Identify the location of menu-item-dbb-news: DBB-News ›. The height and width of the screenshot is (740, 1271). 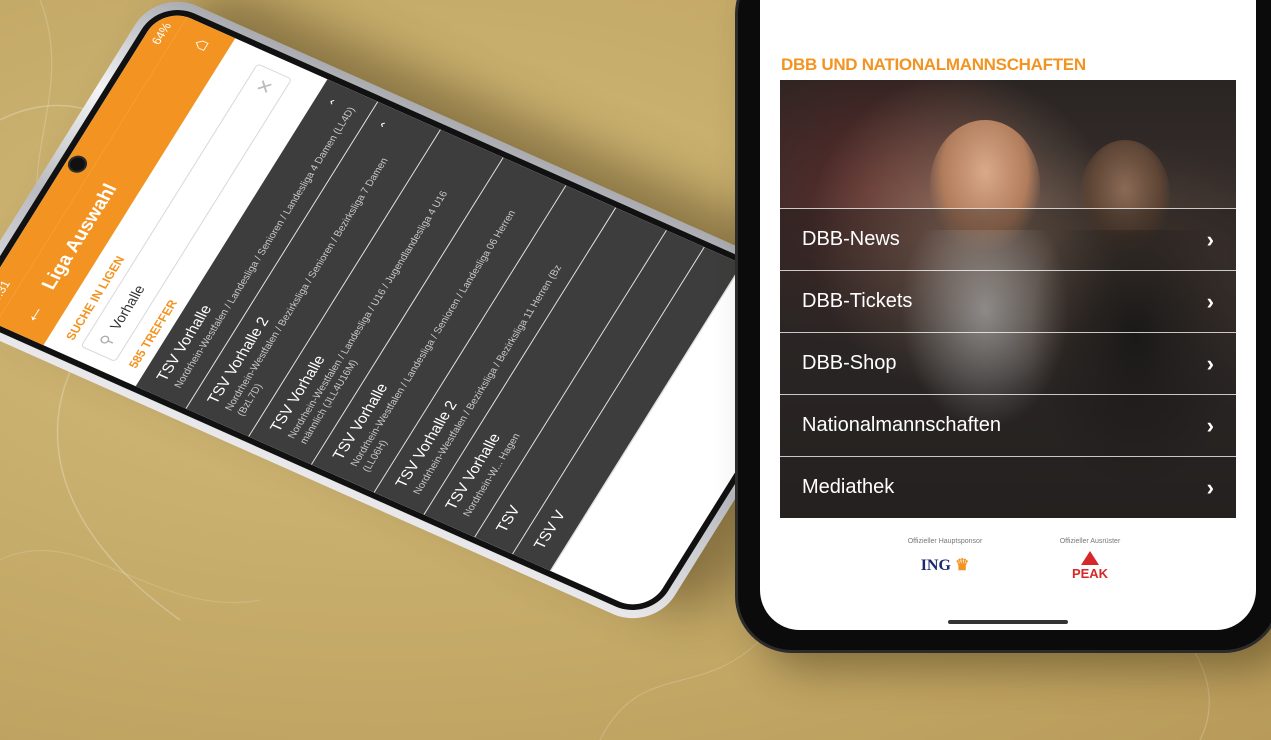
(1008, 239).